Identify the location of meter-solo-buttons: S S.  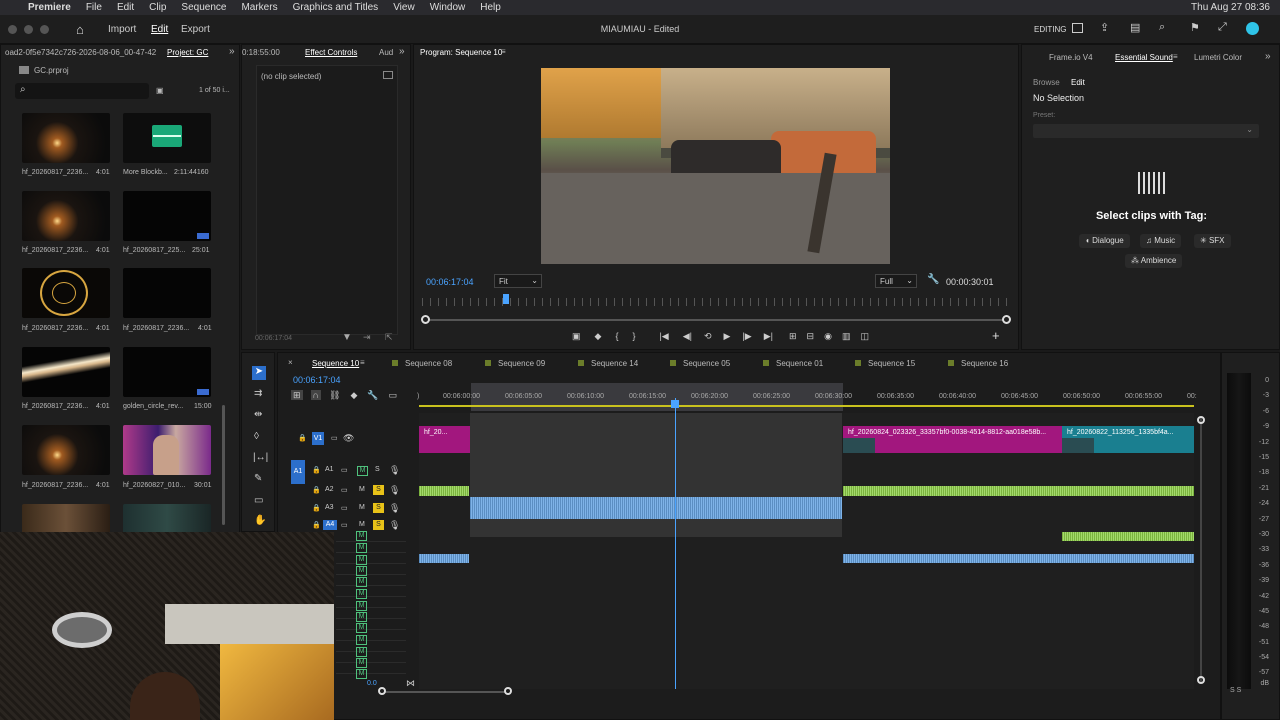
(1235, 690).